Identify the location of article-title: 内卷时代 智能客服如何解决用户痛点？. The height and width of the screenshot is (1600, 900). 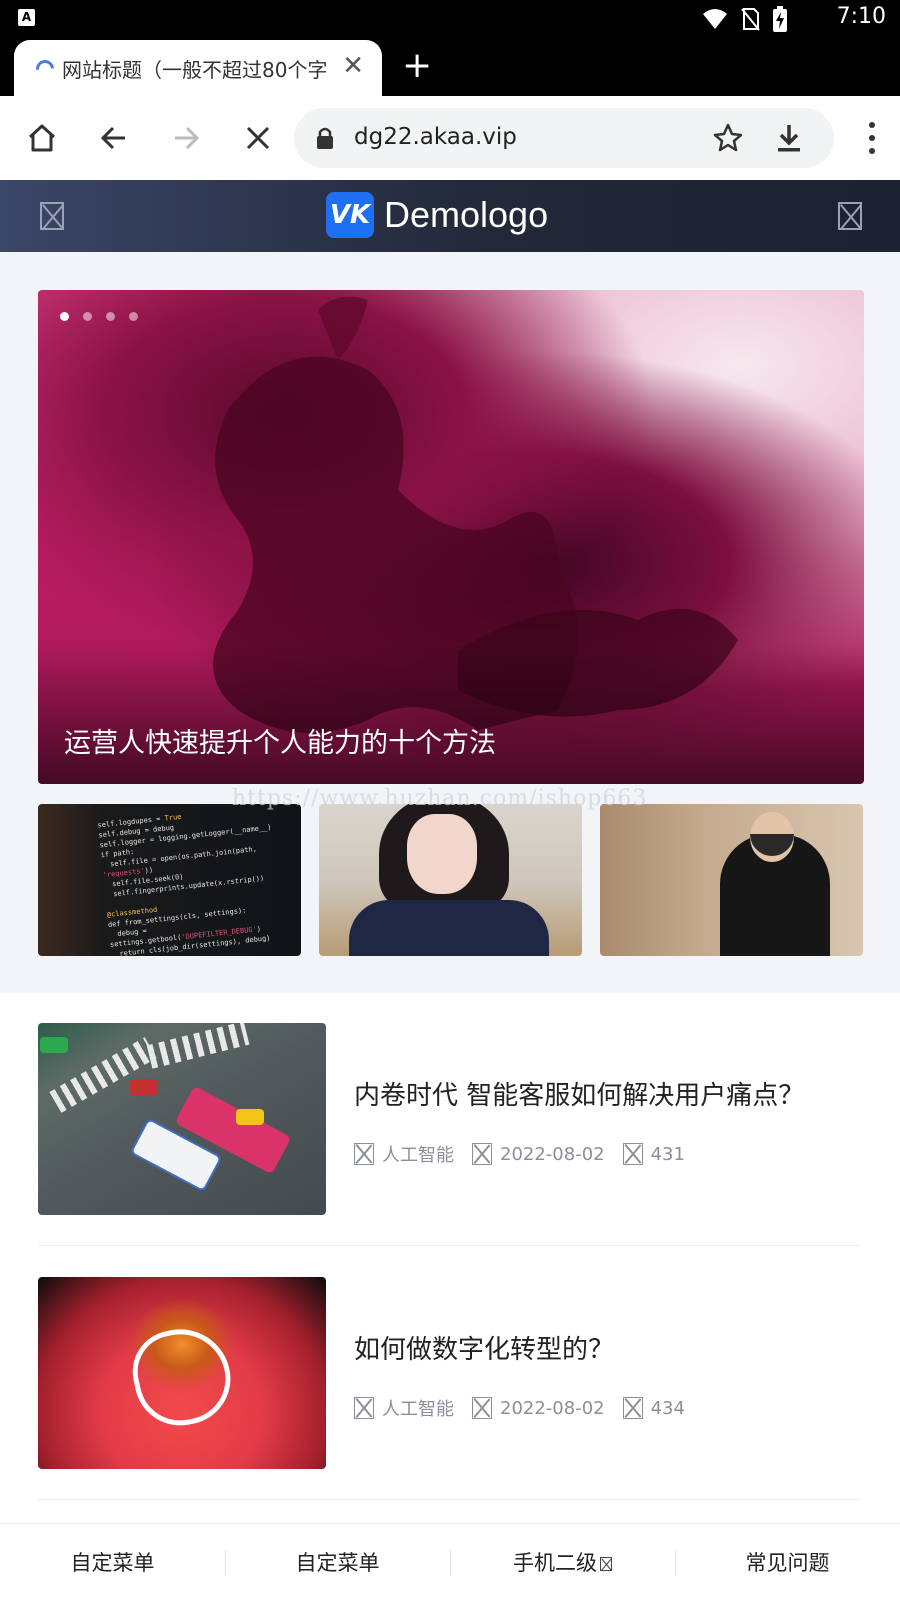
(579, 1093).